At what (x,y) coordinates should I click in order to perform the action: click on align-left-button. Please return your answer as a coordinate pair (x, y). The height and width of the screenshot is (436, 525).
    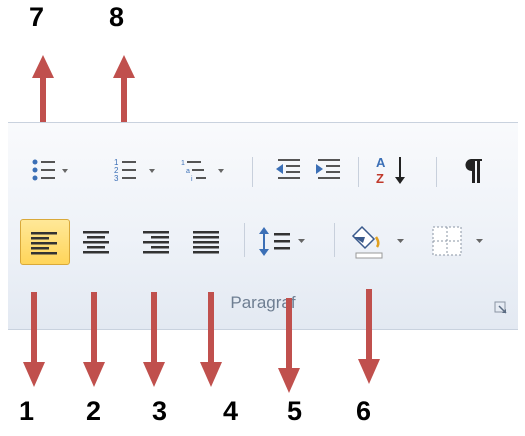
    Looking at the image, I should click on (45, 242).